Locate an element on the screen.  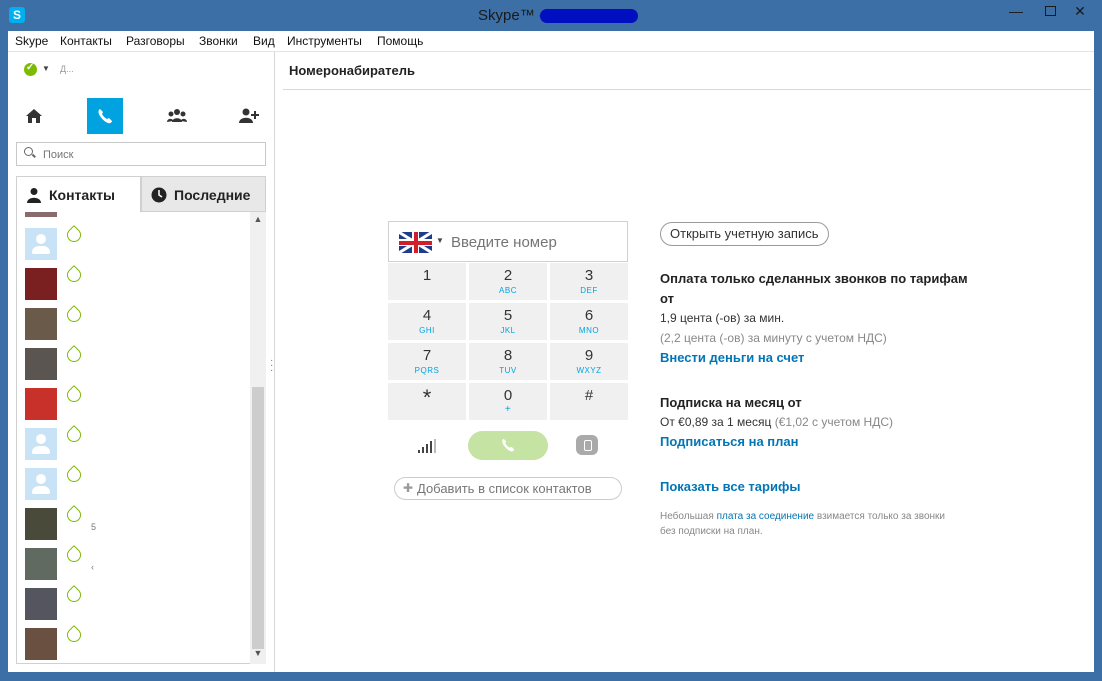
key-letters: WXYZ is located at coordinates (589, 370).